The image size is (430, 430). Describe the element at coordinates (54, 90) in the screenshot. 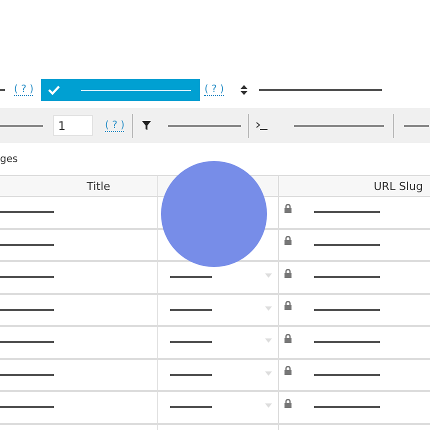

I see `check-icon` at that location.